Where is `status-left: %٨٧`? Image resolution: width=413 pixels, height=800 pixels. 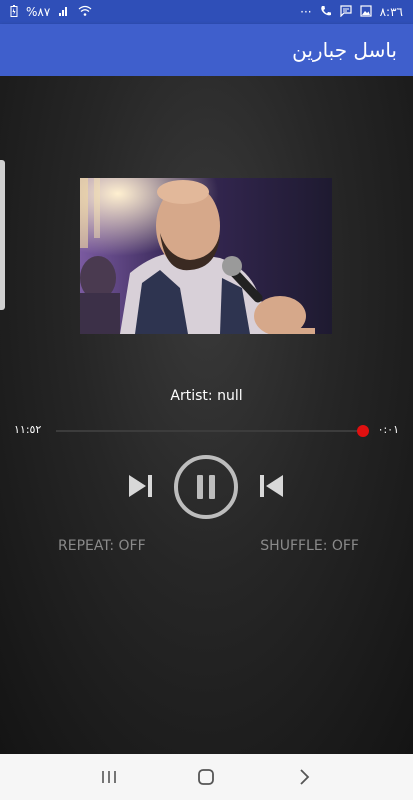
status-left: %٨٧ is located at coordinates (51, 12).